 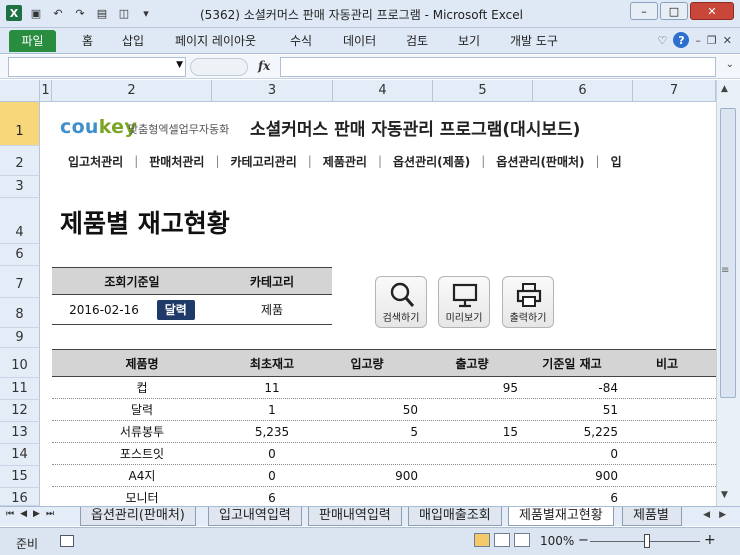 What do you see at coordinates (384, 432) in the screenshot?
I see `table-row: 서류봉투 5,235 5 15 5,225` at bounding box center [384, 432].